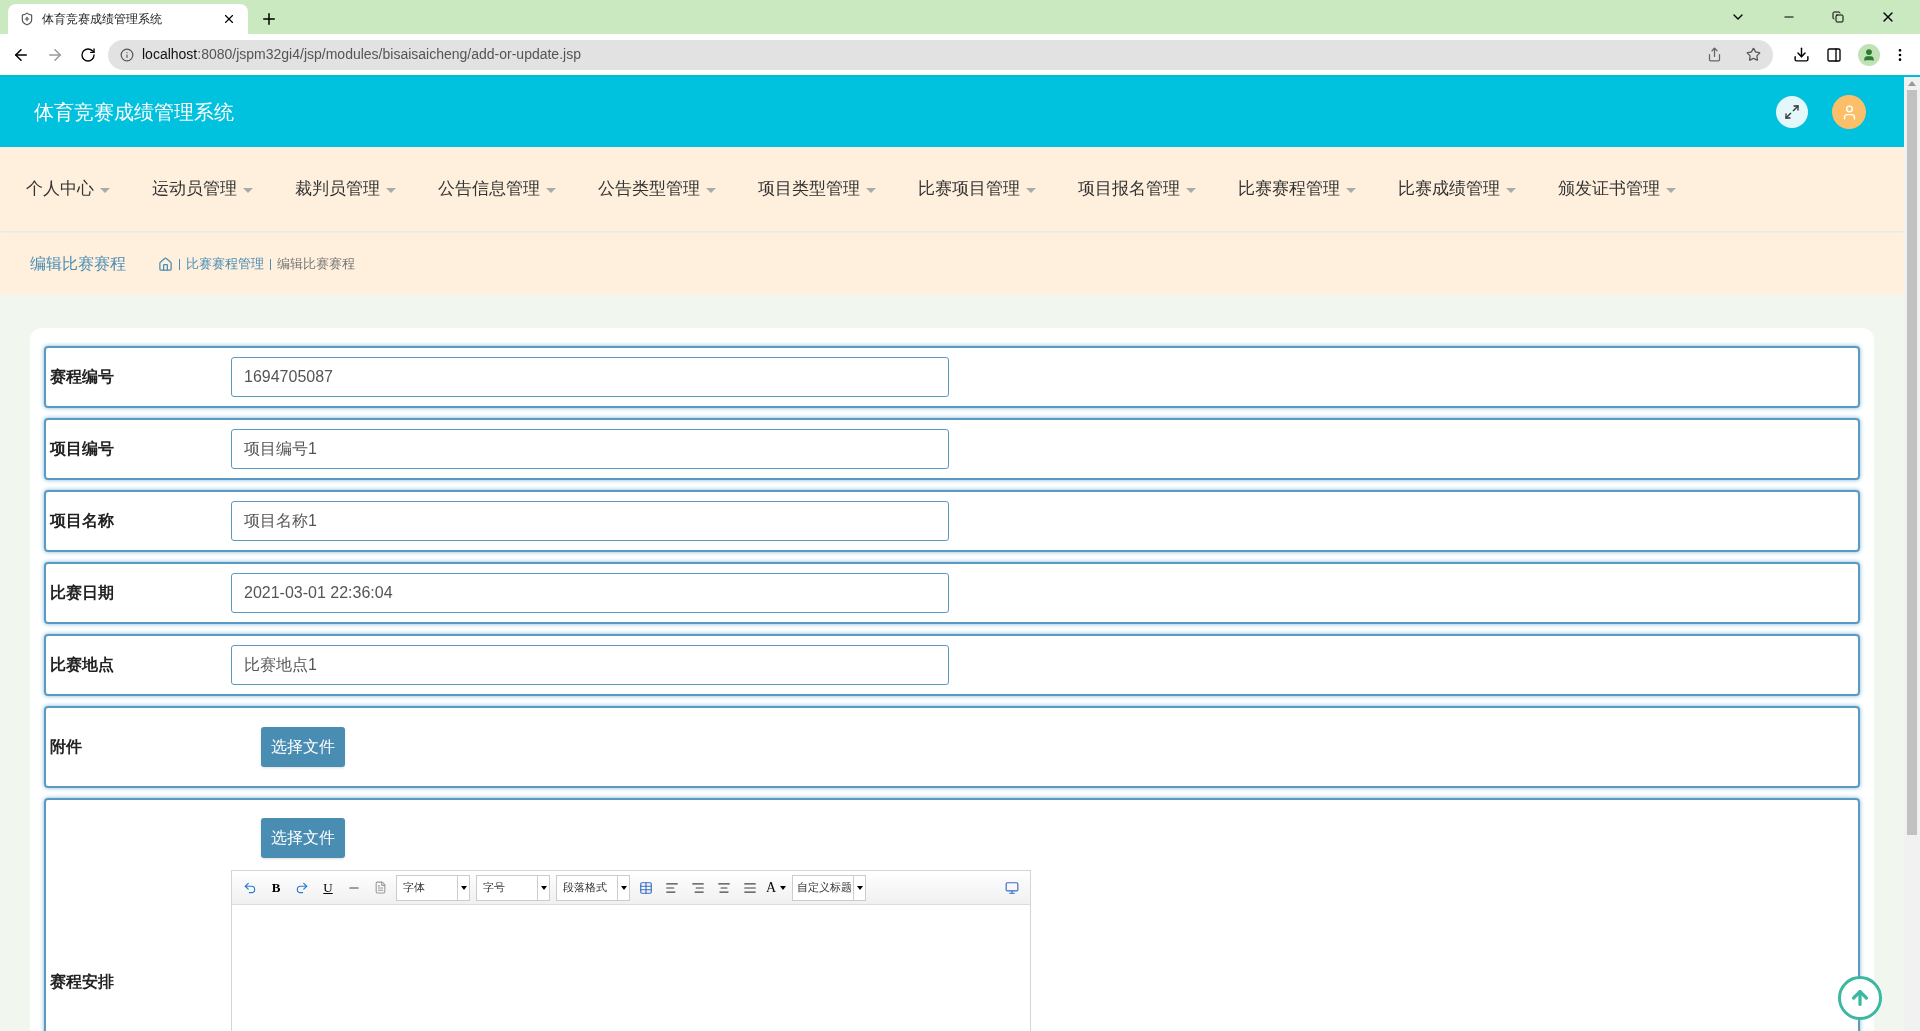 The image size is (1920, 1031). I want to click on home-icon, so click(165, 264).